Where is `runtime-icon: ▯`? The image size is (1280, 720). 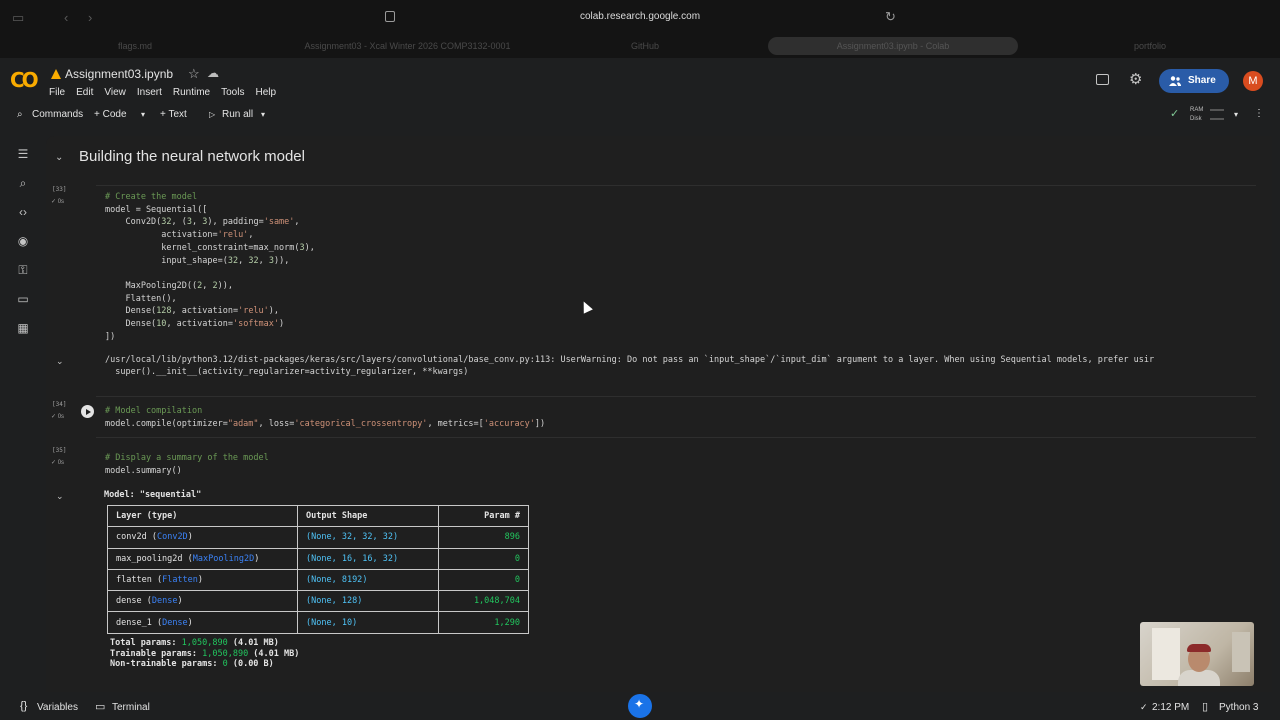
runtime-icon: ▯ is located at coordinates (1205, 707).